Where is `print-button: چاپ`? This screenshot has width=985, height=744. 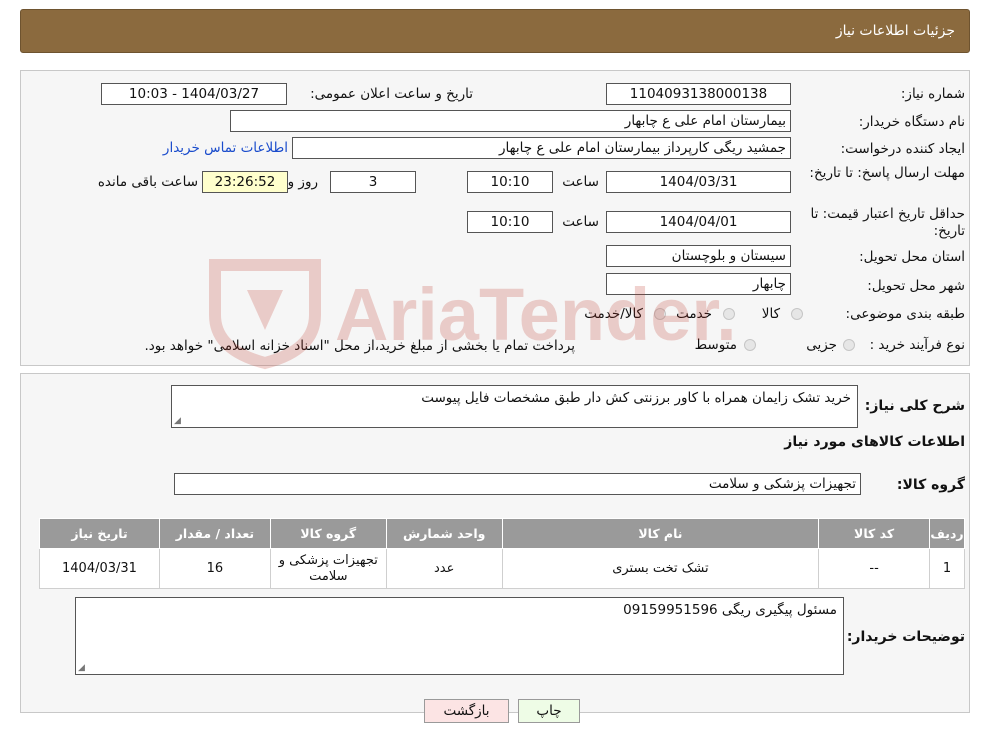 print-button: چاپ is located at coordinates (549, 711).